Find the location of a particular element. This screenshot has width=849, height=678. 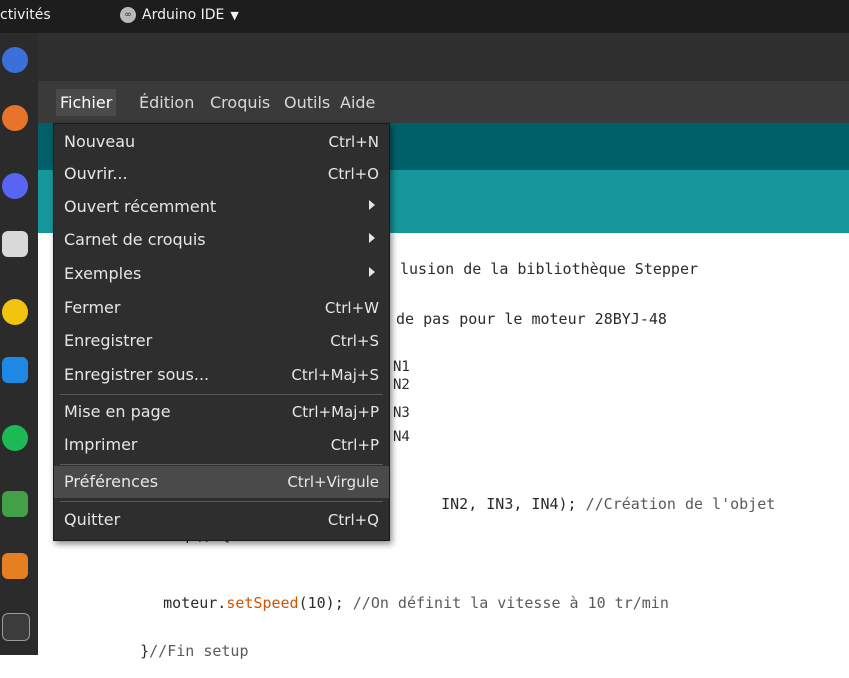

chart-icon is located at coordinates (15, 504).